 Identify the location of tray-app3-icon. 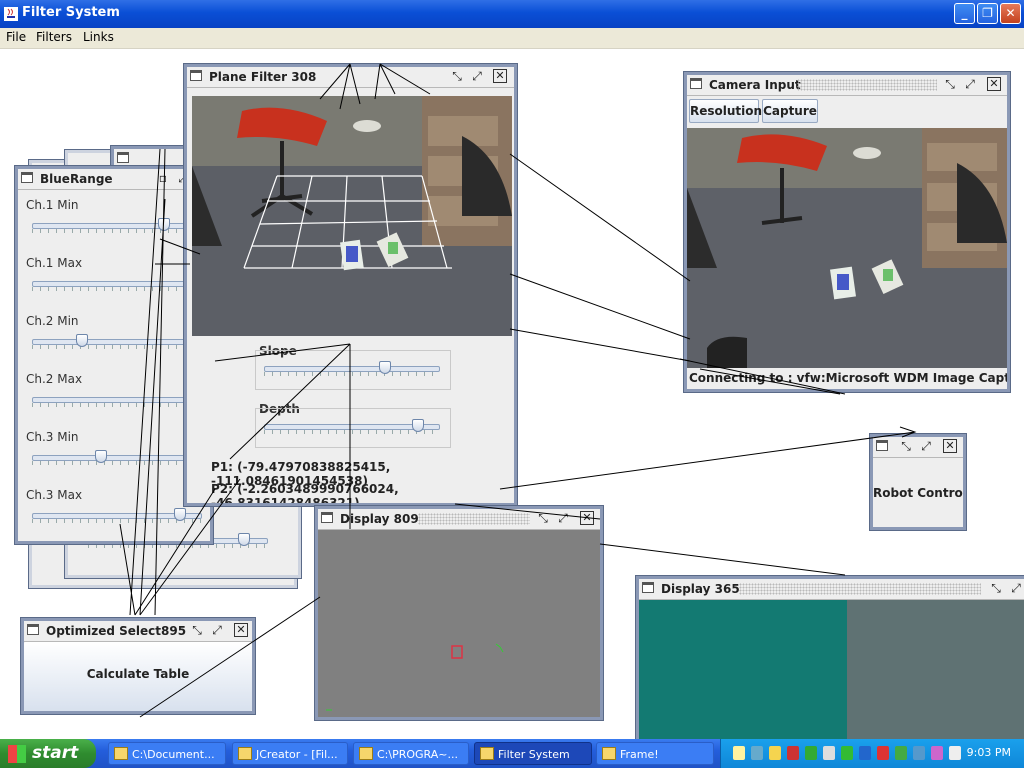
(829, 753).